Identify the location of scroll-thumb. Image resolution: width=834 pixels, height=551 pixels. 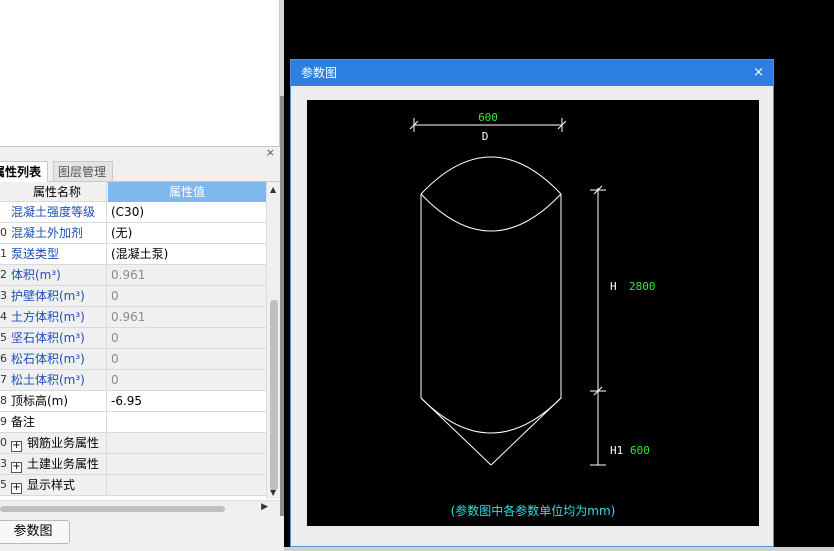
(274, 395).